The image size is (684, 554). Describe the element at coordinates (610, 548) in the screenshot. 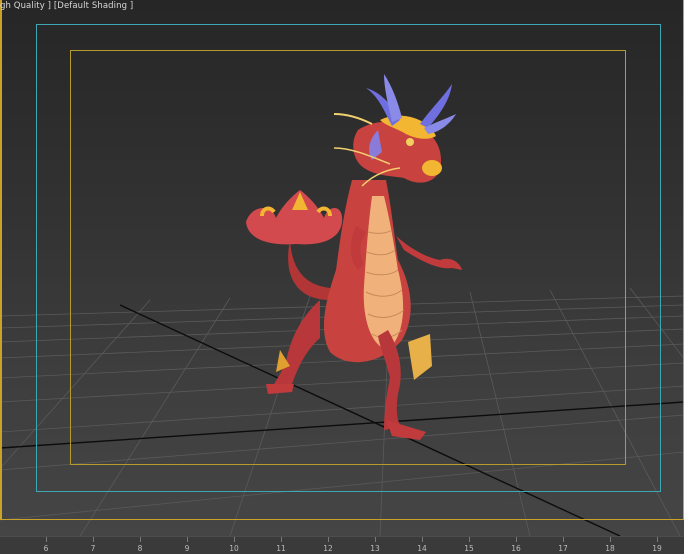

I see `timeline-tick-label: 18` at that location.